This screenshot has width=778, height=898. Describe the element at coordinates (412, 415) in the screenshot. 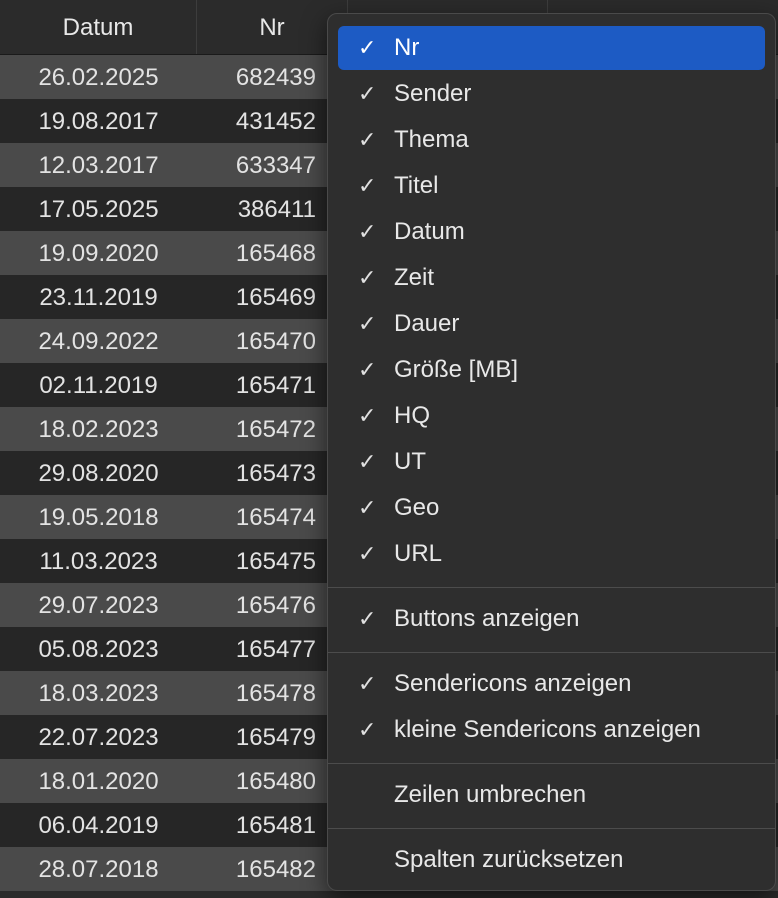

I see `menu-item-label: HQ` at that location.